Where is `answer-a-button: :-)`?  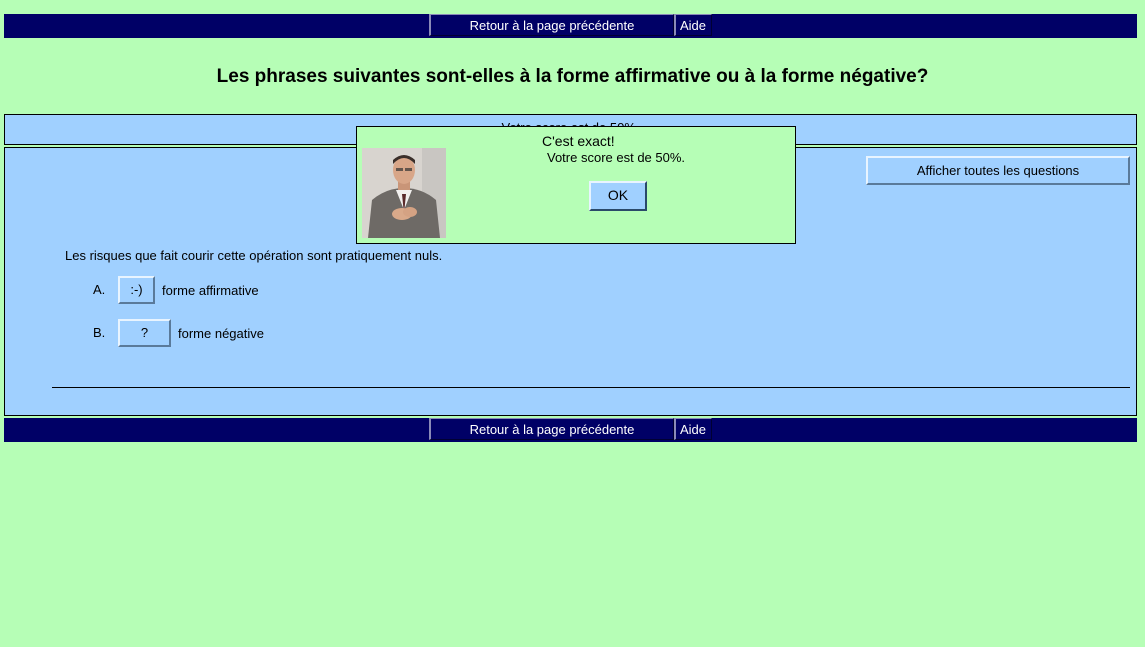
answer-a-button: :-) is located at coordinates (136, 290).